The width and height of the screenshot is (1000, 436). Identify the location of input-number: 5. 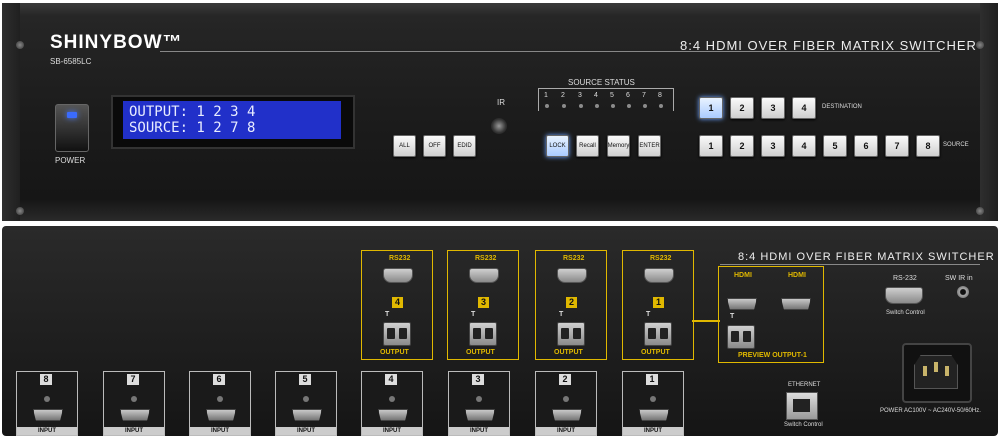
(305, 379).